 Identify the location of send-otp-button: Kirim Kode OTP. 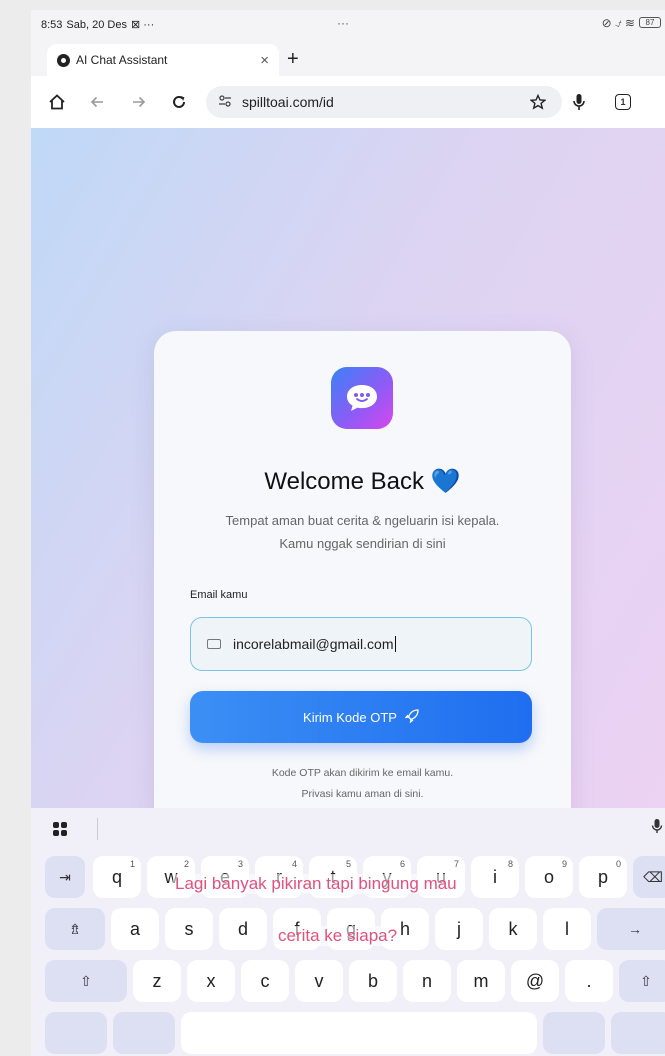
(361, 717).